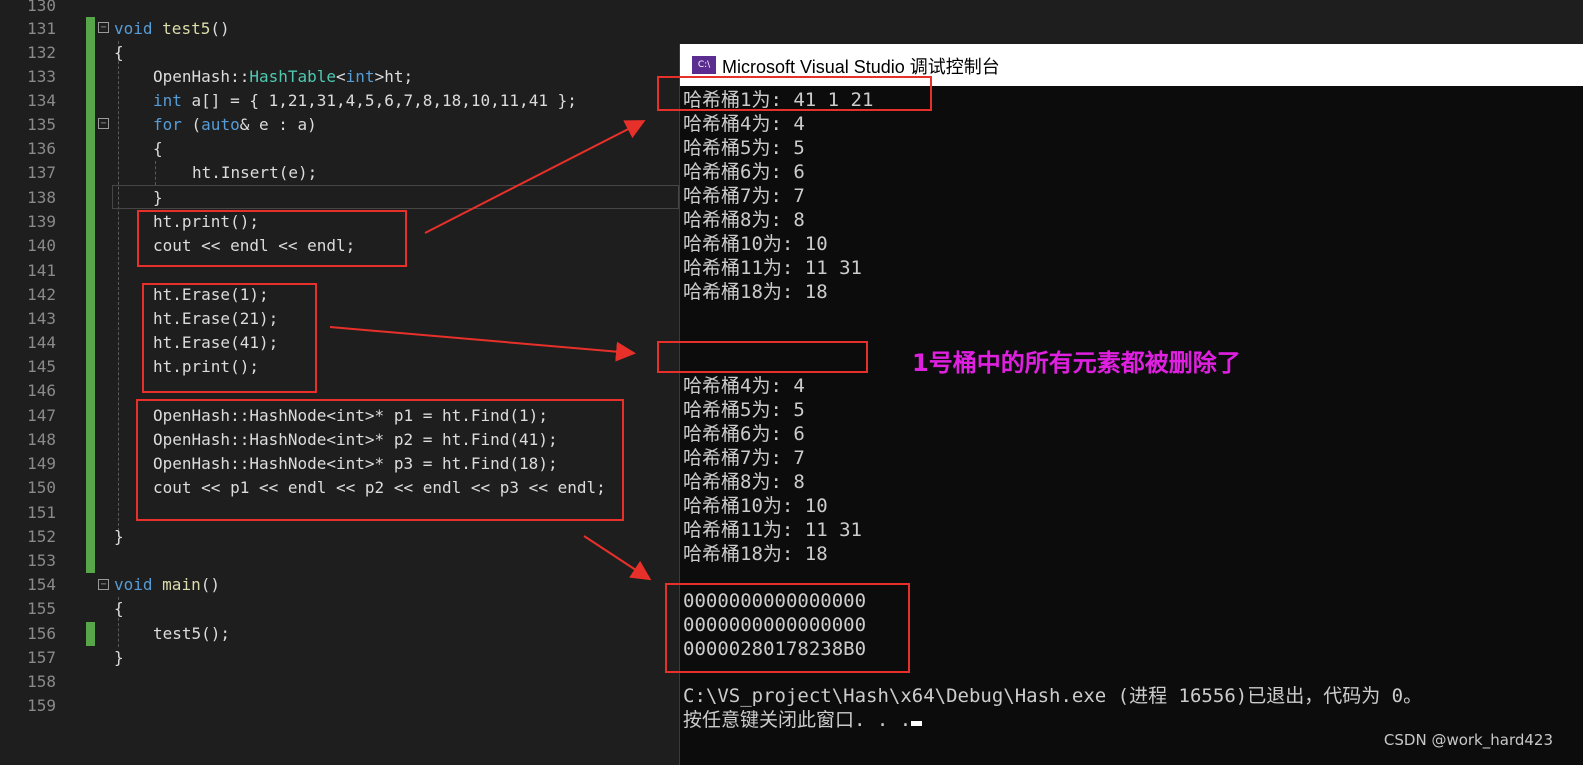 The width and height of the screenshot is (1583, 765). Describe the element at coordinates (535, 177) in the screenshot. I see `arrow-to-first-output` at that location.